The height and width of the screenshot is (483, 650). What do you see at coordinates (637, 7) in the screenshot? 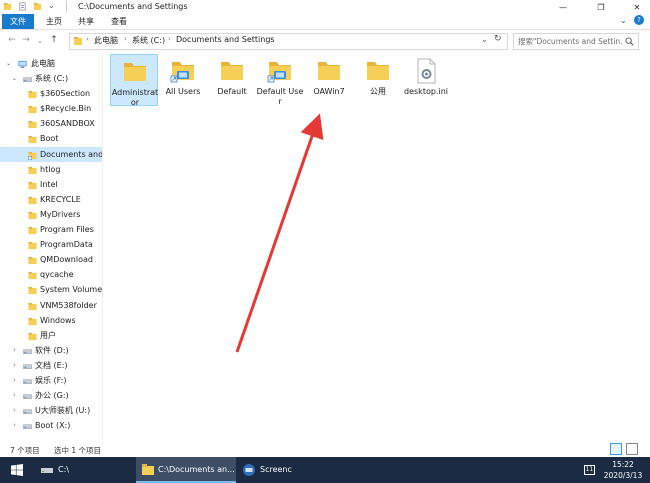
I see `close-button: ✕` at bounding box center [637, 7].